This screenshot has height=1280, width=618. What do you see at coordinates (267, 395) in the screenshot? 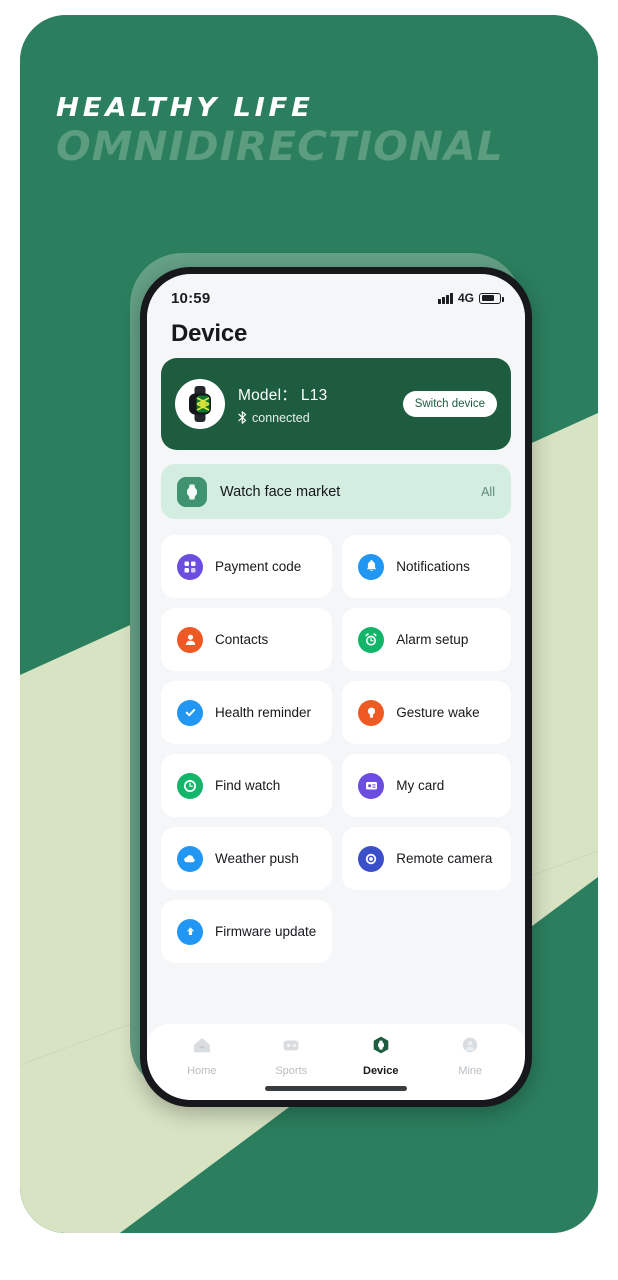
I see `device-model-label: Model：` at bounding box center [267, 395].